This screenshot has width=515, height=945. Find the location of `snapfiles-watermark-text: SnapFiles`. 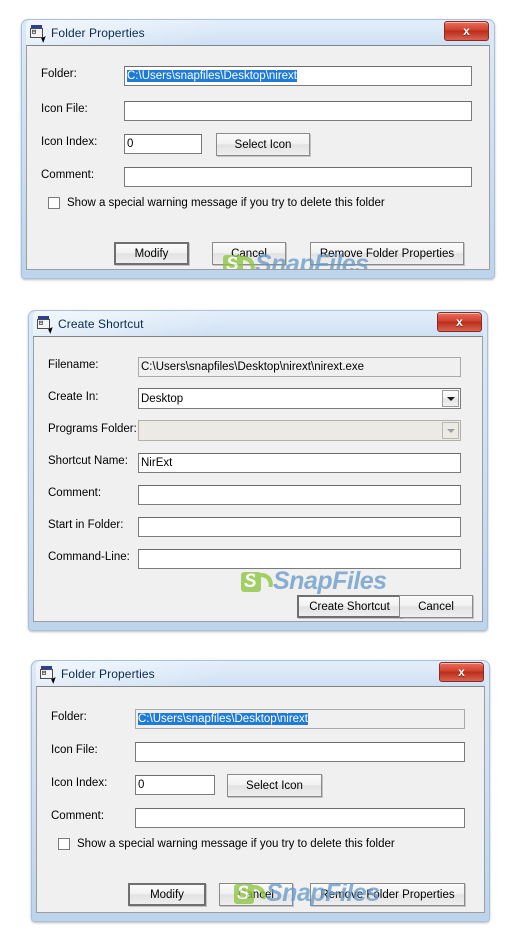

snapfiles-watermark-text: SnapFiles is located at coordinates (330, 581).